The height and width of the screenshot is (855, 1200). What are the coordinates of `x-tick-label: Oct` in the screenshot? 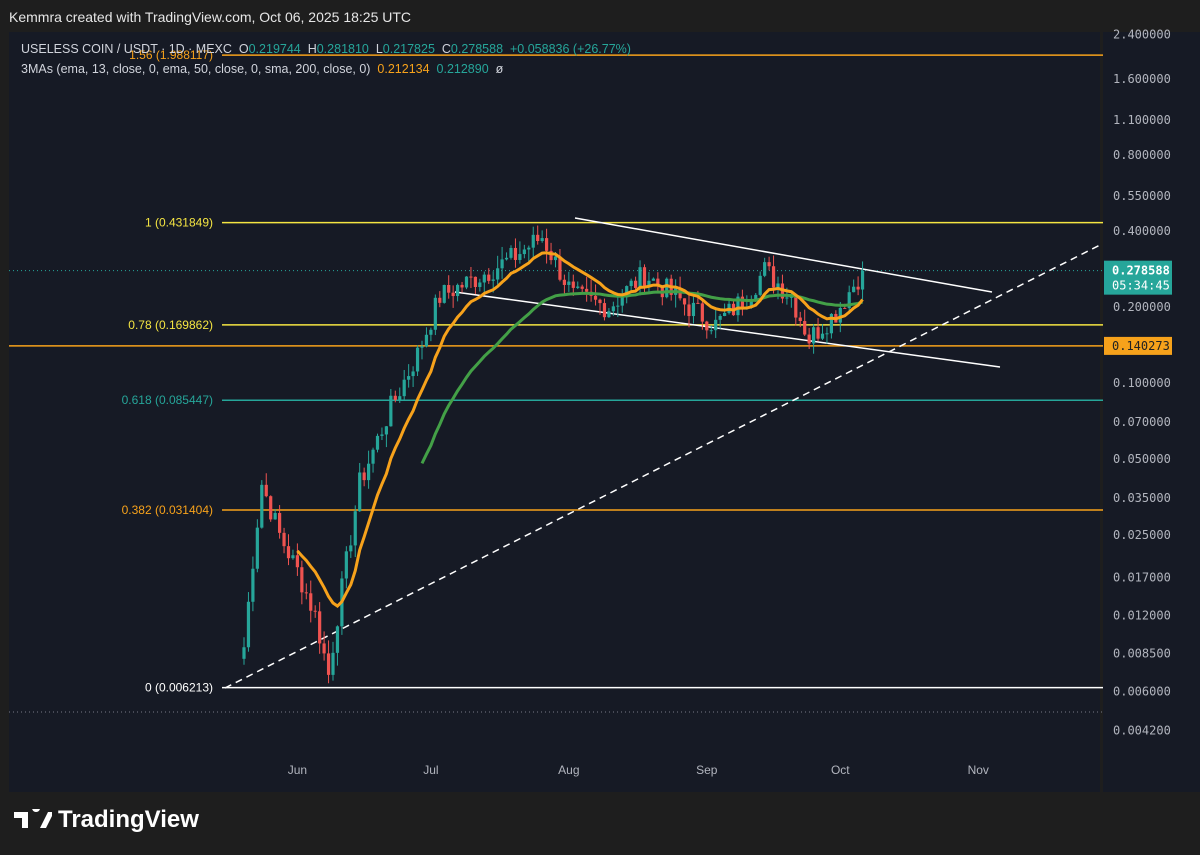 It's located at (840, 770).